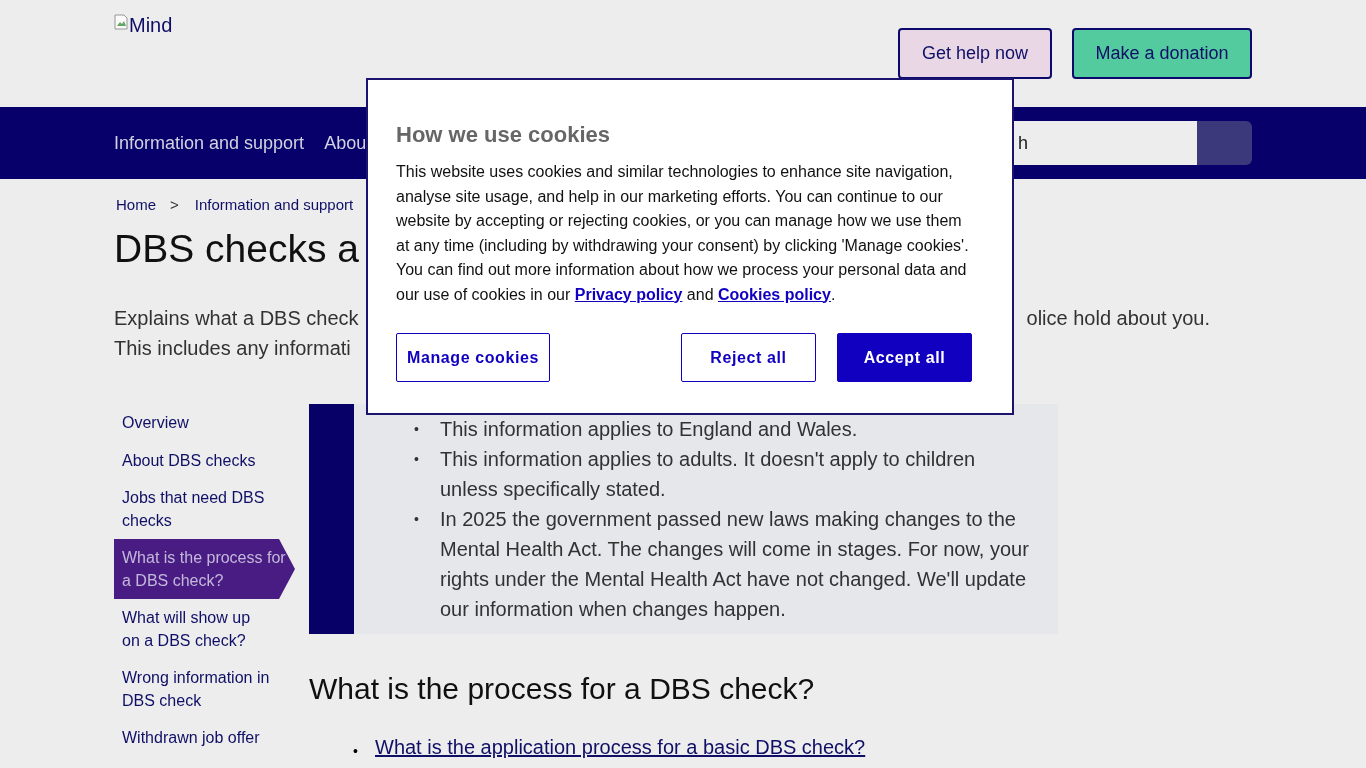  Describe the element at coordinates (345, 143) in the screenshot. I see `nav-link: Abou` at that location.